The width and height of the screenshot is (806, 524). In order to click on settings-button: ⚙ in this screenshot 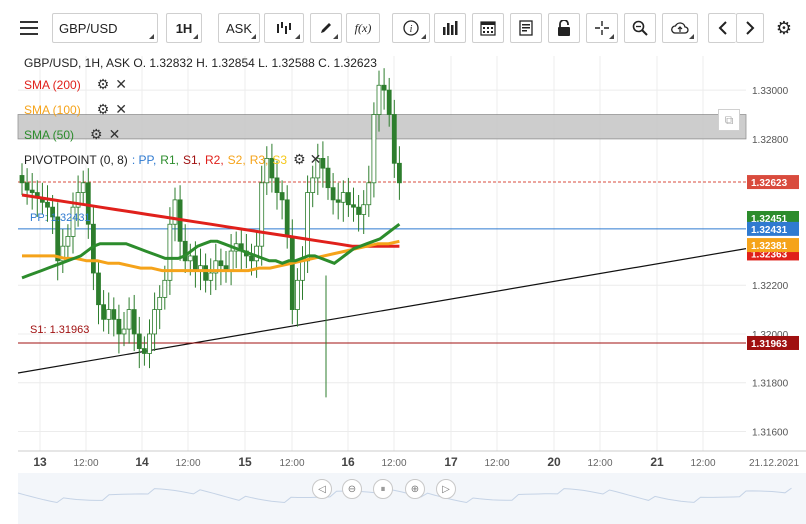, I will do `click(784, 28)`.